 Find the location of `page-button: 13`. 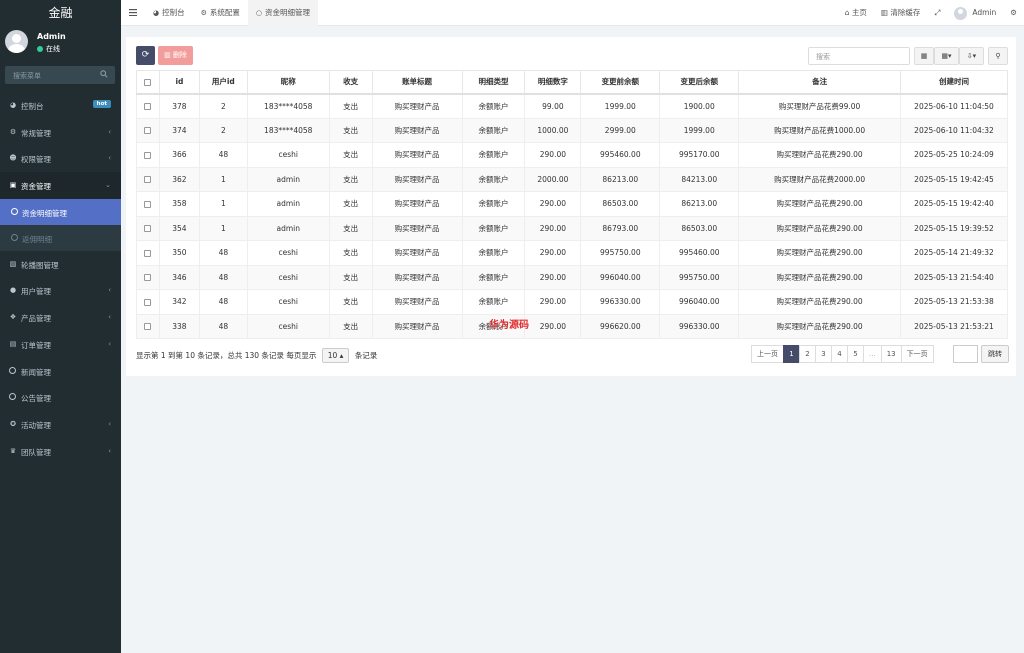

page-button: 13 is located at coordinates (891, 354).